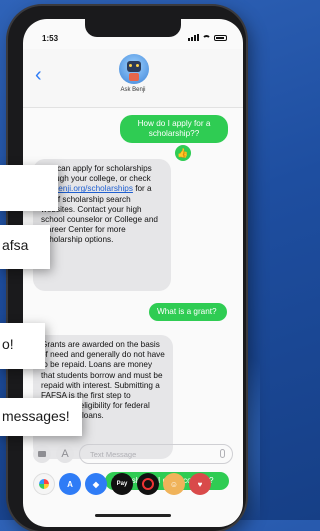 This screenshot has width=320, height=531. What do you see at coordinates (113, 454) in the screenshot?
I see `message-placeholder: Text Message` at bounding box center [113, 454].